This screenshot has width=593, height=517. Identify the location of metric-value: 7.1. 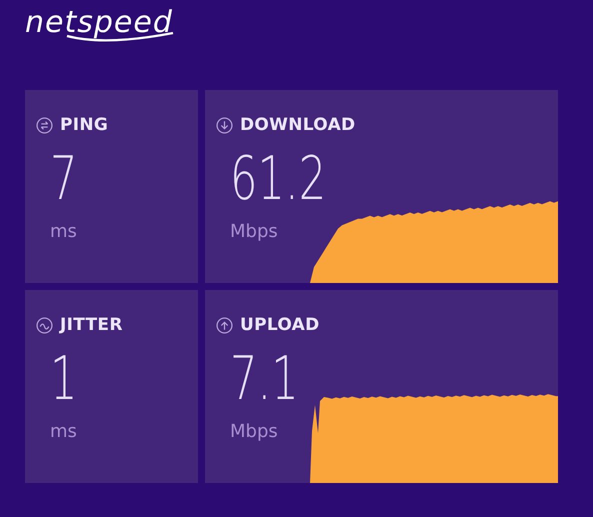
(264, 379).